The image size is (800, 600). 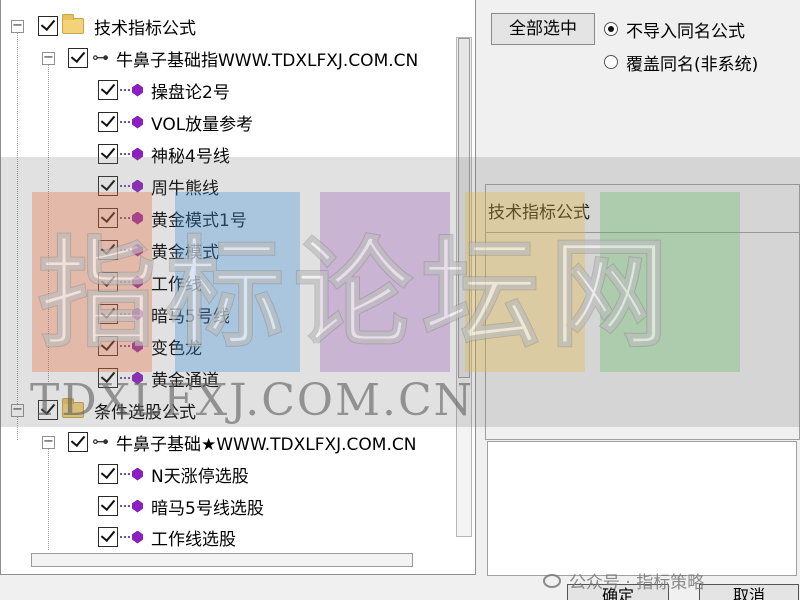 I want to click on tree-item-row: VOL放量参考, so click(x=175, y=122).